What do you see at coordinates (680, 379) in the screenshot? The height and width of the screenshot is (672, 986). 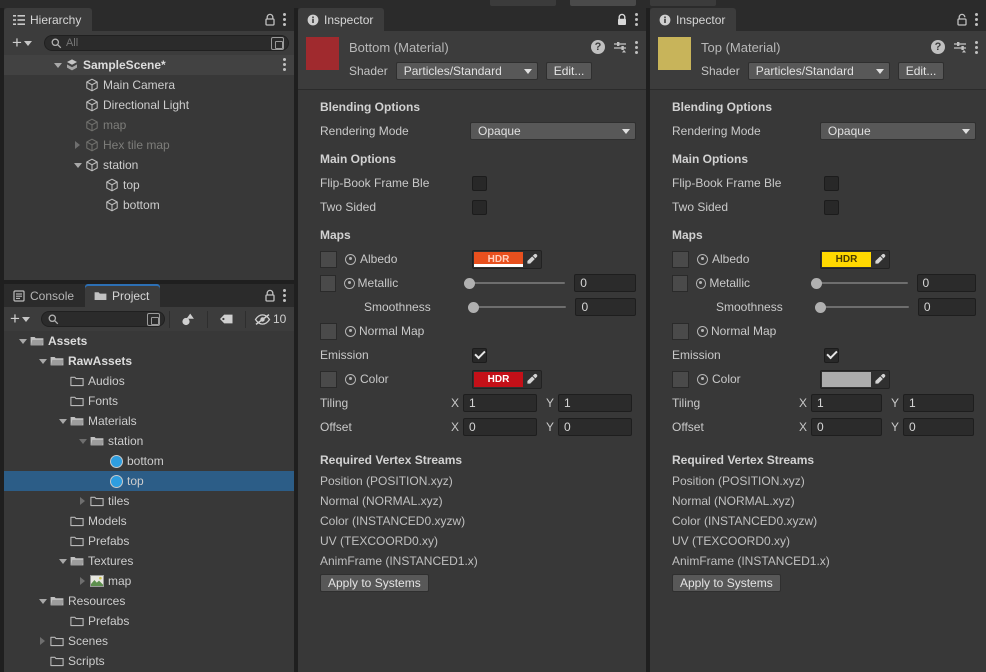 I see `emission-texture-slot-right` at bounding box center [680, 379].